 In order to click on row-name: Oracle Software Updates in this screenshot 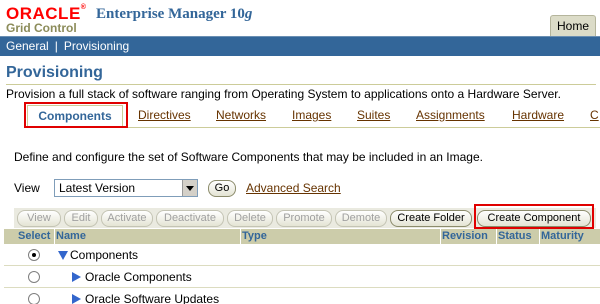, I will do `click(152, 298)`.